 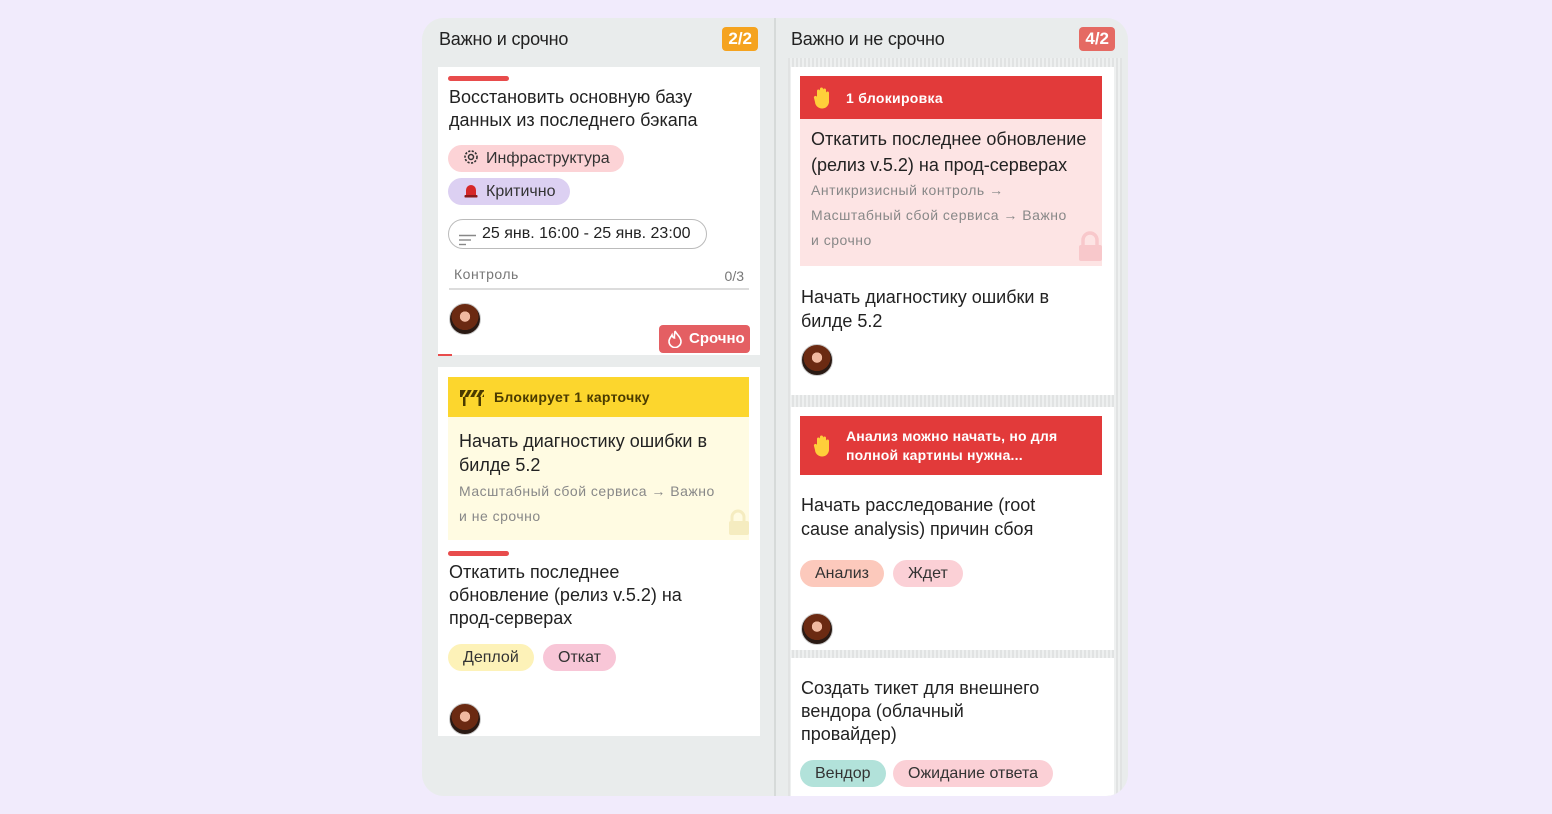 I want to click on column-card-count: 4/2, so click(x=1097, y=39).